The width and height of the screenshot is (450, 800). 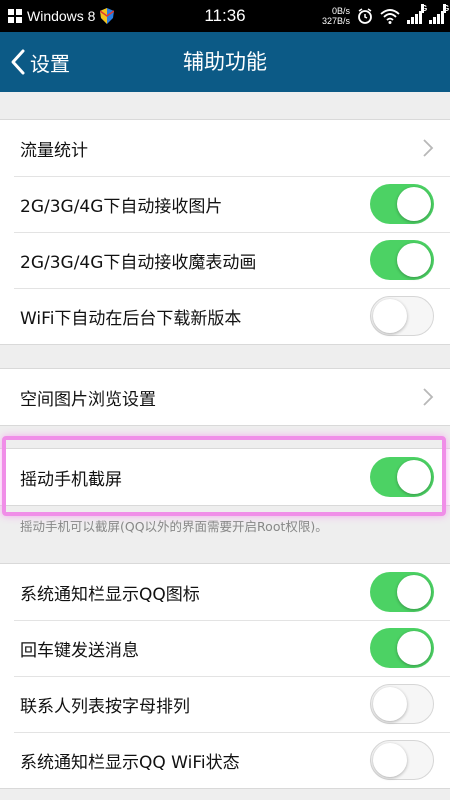 What do you see at coordinates (446, 8) in the screenshot?
I see `signal-2-tag: G` at bounding box center [446, 8].